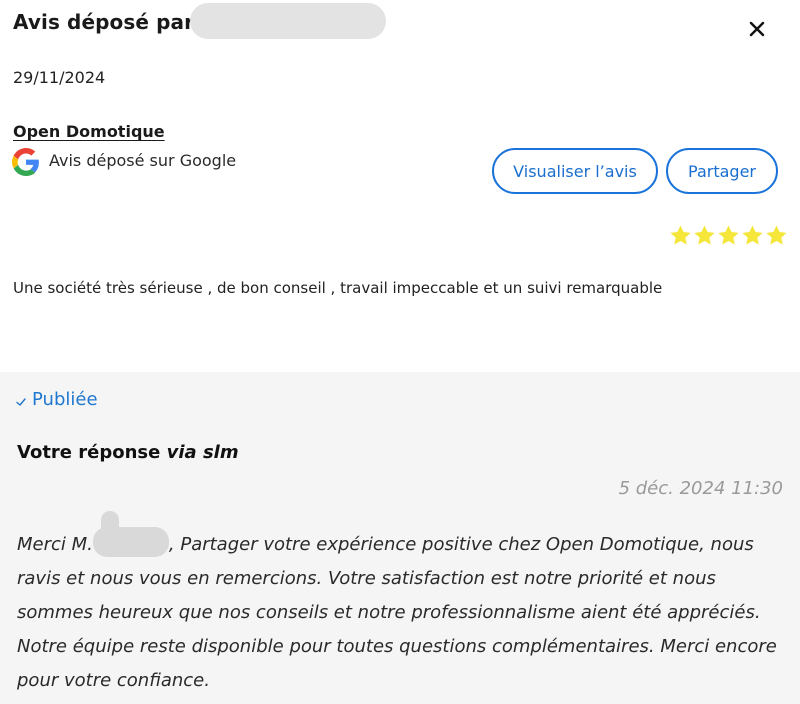  I want to click on view-review-button: Visualiser l’avis, so click(575, 171).